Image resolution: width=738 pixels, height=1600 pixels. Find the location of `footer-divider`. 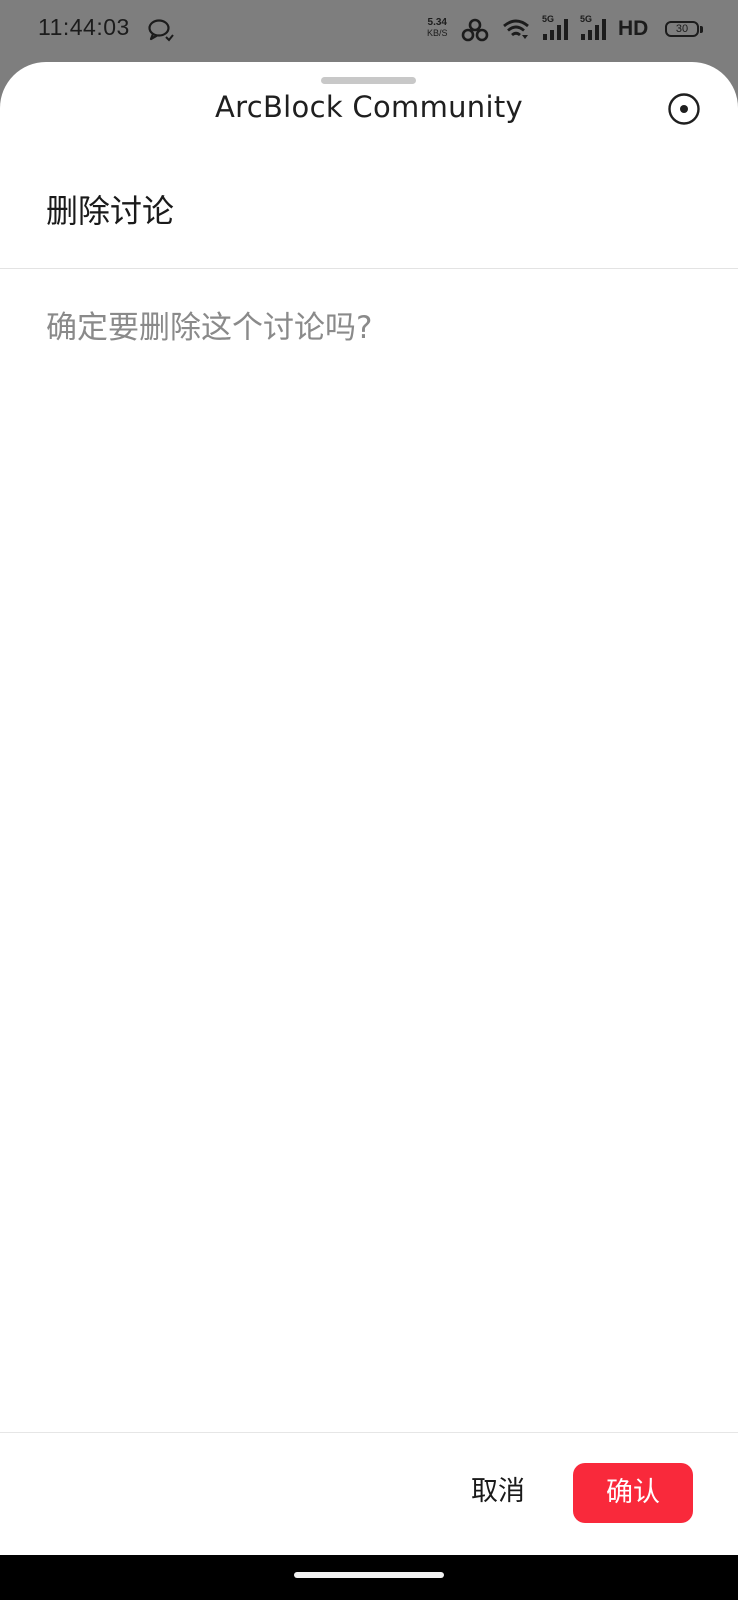

footer-divider is located at coordinates (369, 1432).